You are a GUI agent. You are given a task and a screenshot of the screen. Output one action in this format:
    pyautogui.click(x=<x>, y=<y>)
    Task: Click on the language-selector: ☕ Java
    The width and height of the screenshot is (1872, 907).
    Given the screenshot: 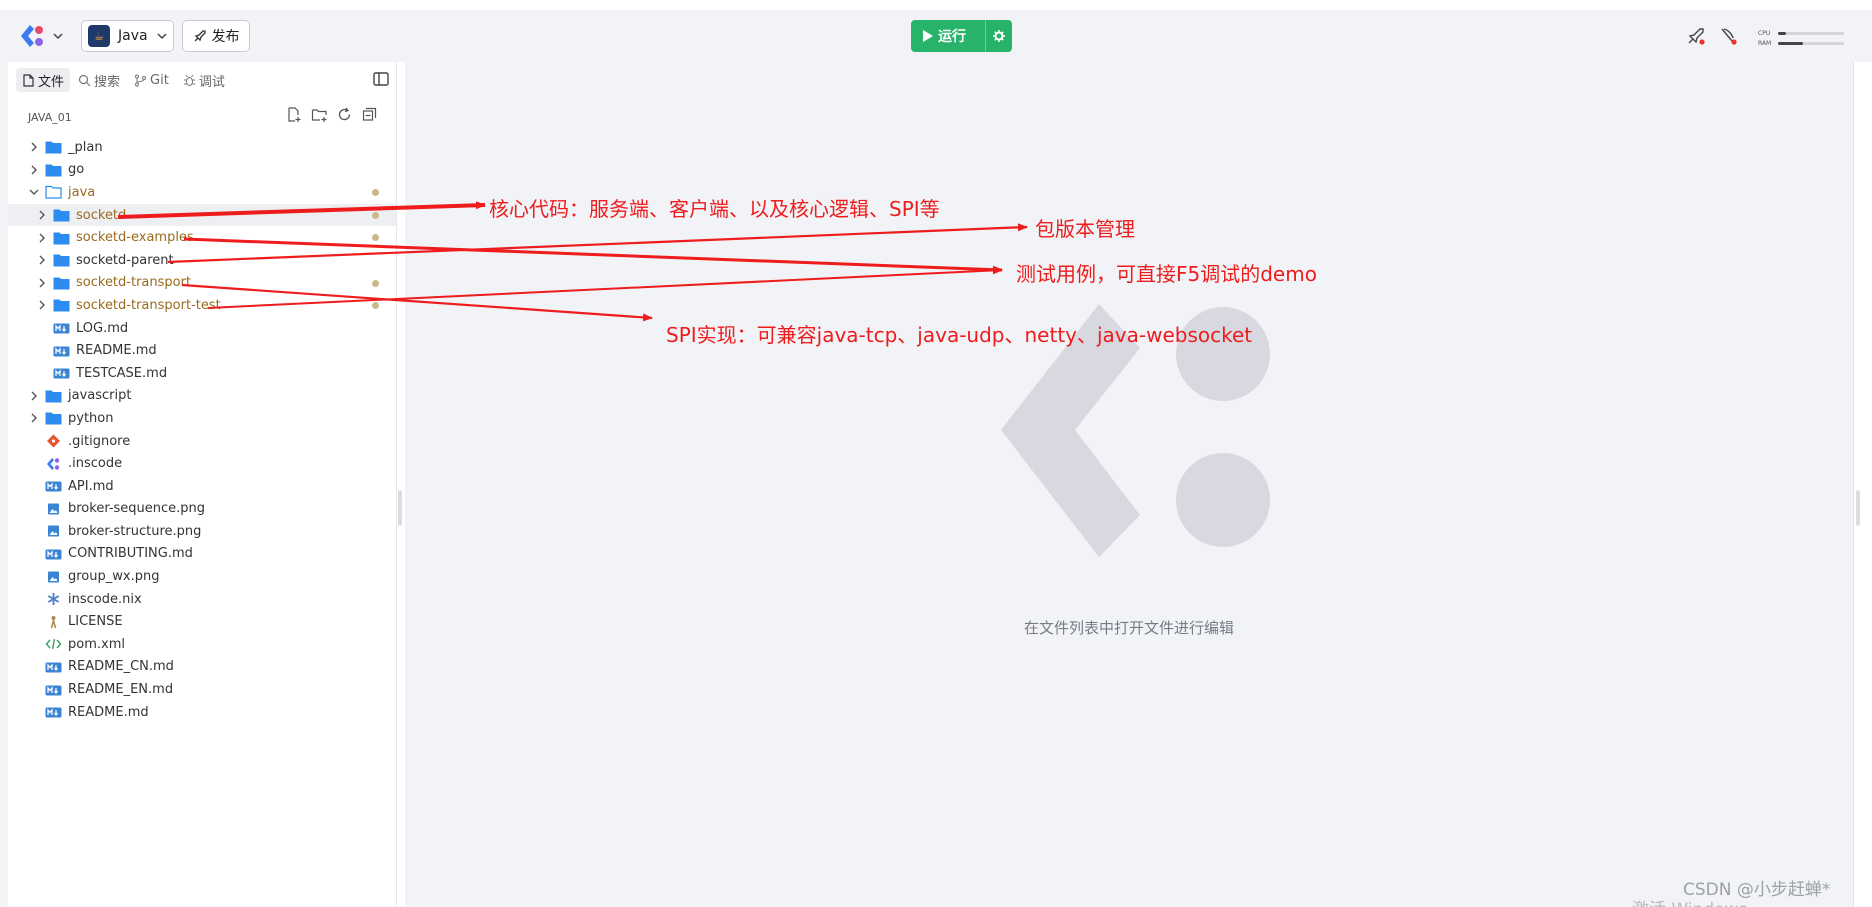 What is the action you would take?
    pyautogui.click(x=127, y=36)
    